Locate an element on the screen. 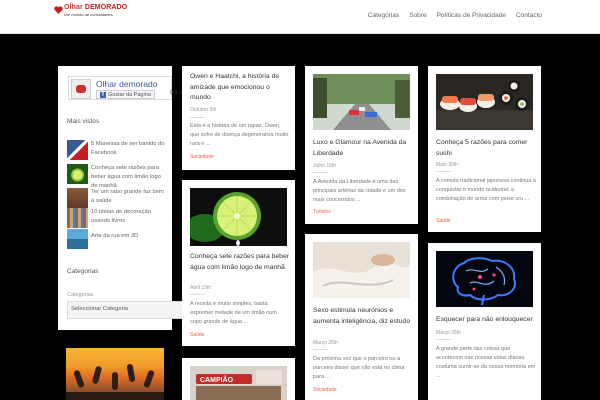 This screenshot has width=600, height=400. list-item: 10 ideias de decoração usando livros is located at coordinates (117, 217).